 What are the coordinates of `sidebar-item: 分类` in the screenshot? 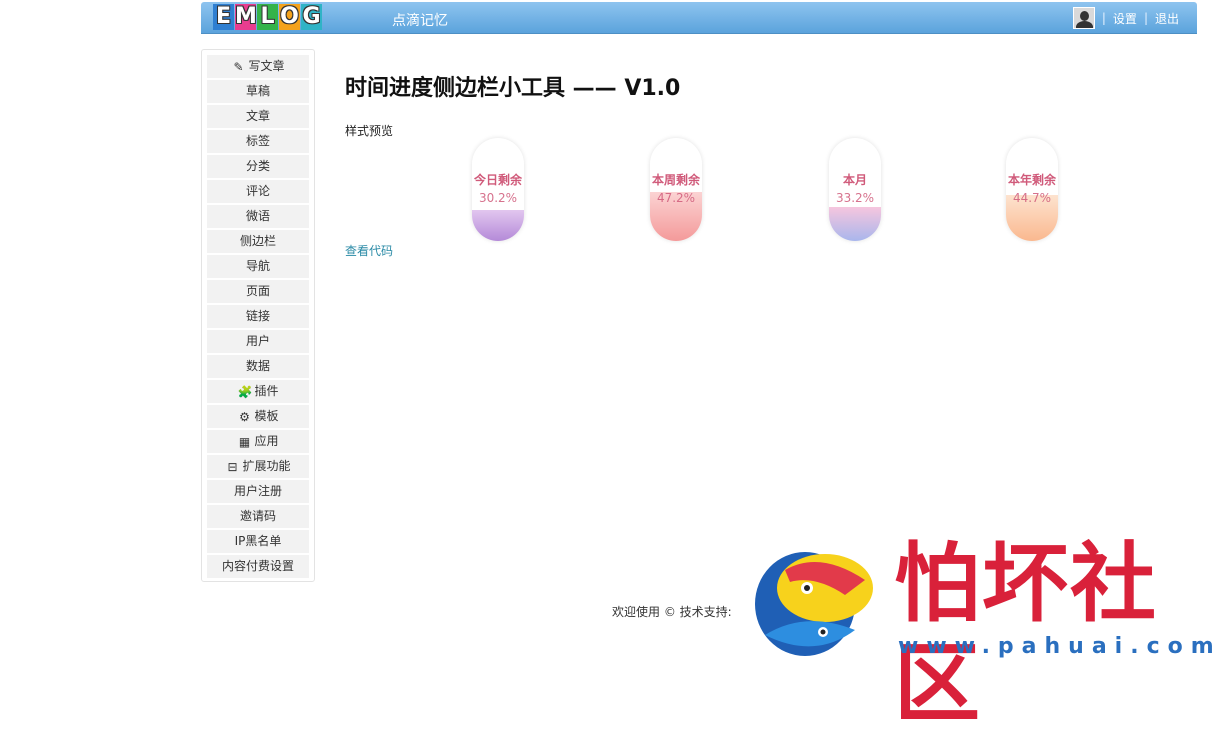 It's located at (258, 166).